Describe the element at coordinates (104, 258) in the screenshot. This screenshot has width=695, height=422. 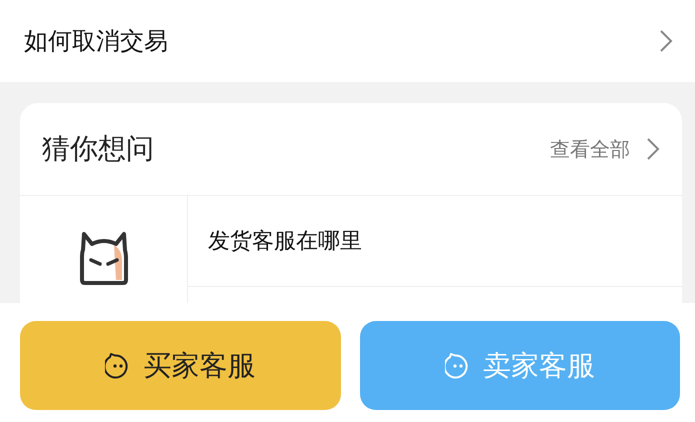
I see `devil-mascot-icon` at that location.